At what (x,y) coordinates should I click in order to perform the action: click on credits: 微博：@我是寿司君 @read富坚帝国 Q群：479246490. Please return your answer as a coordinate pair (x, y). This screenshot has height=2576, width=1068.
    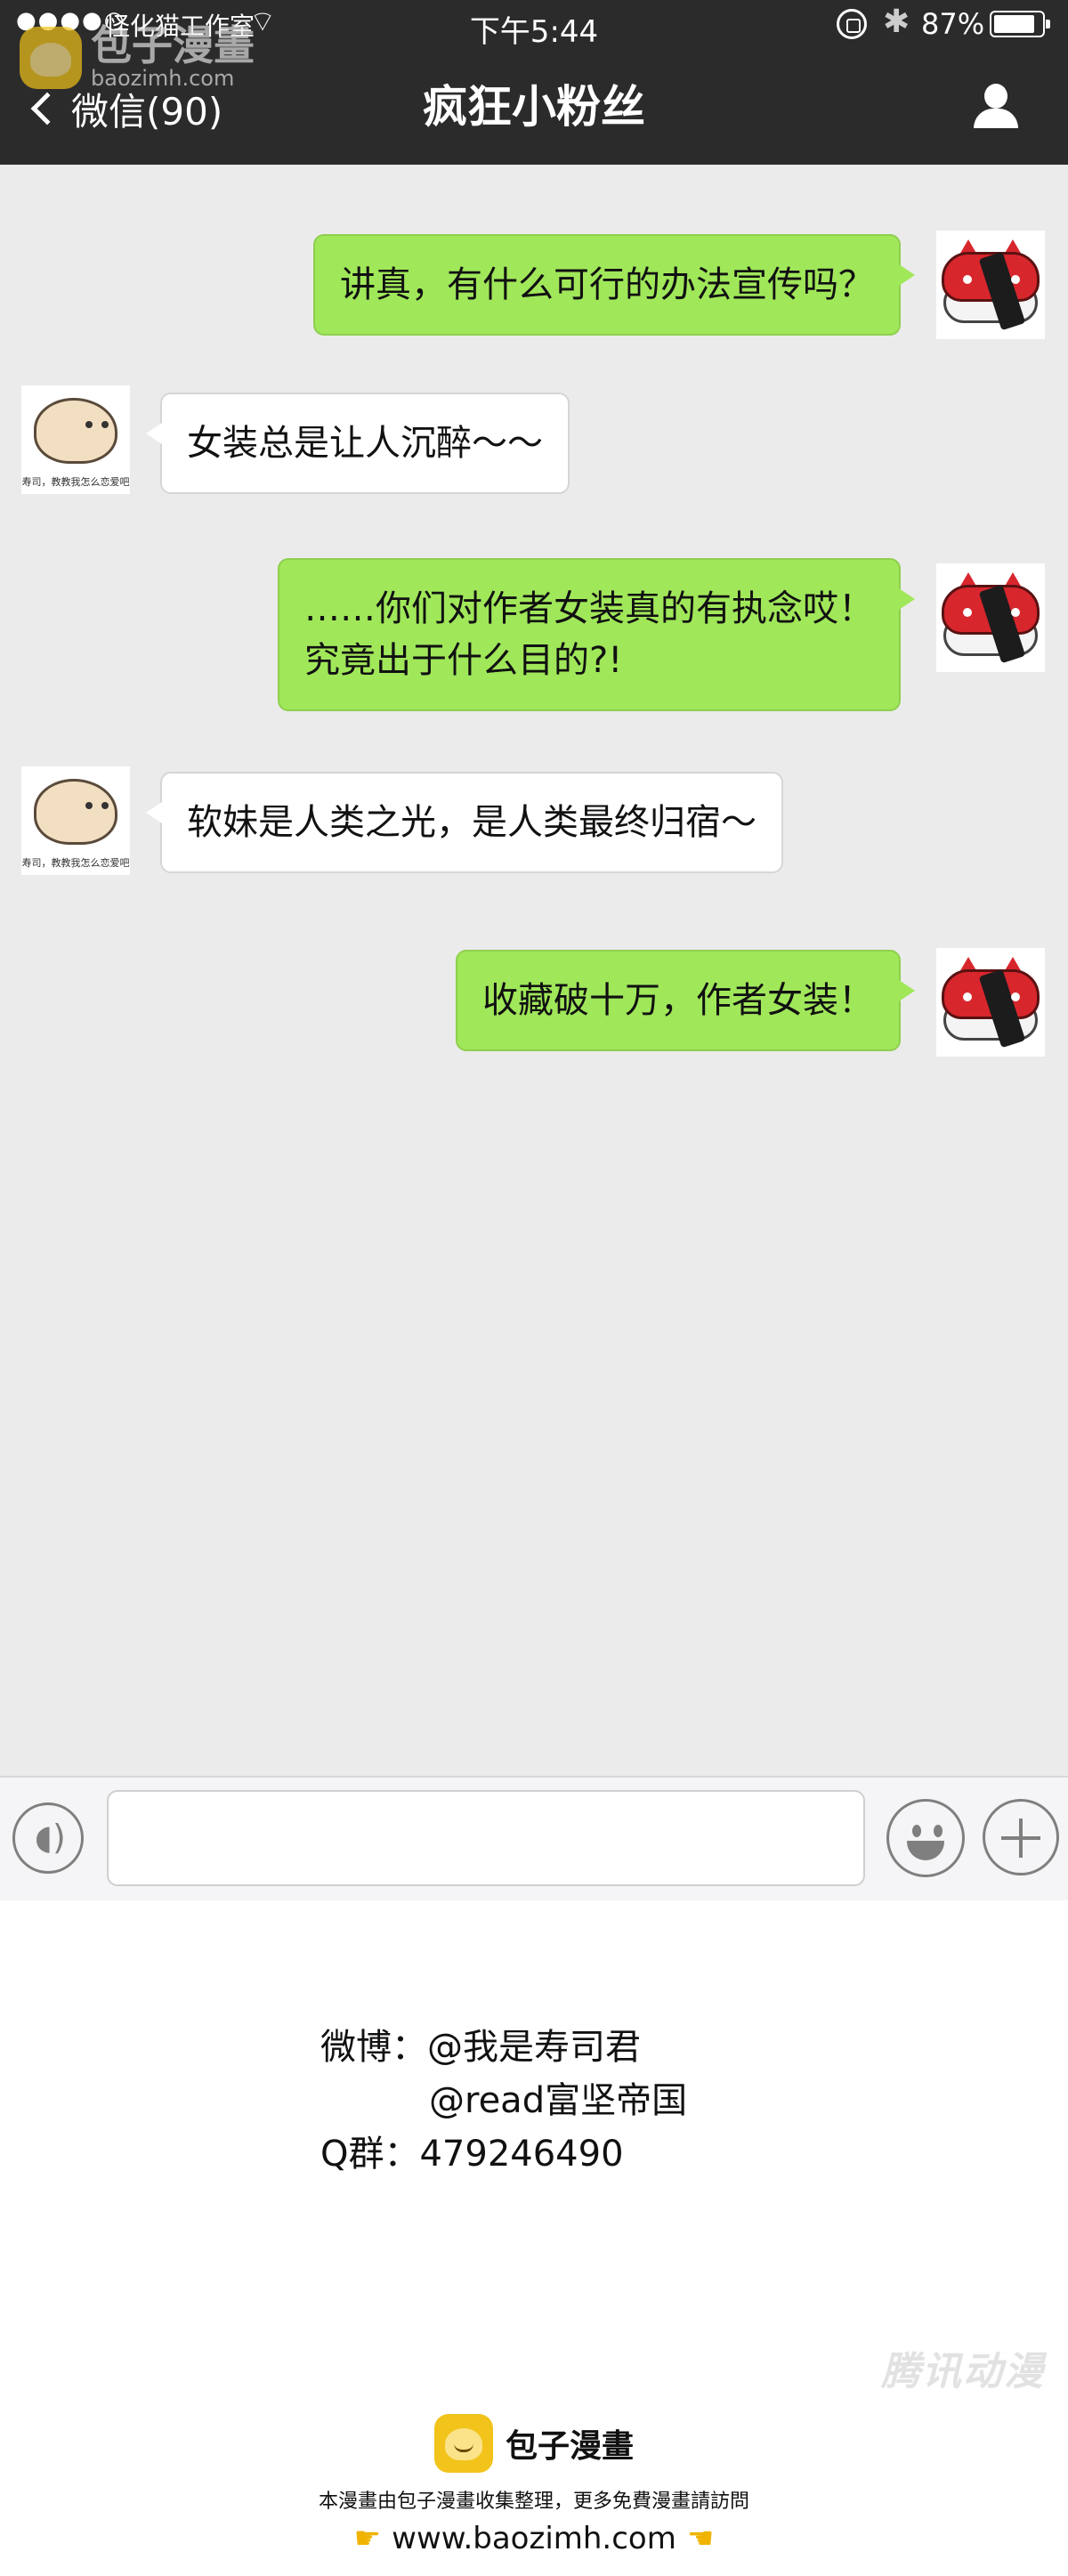
    Looking at the image, I should click on (503, 2101).